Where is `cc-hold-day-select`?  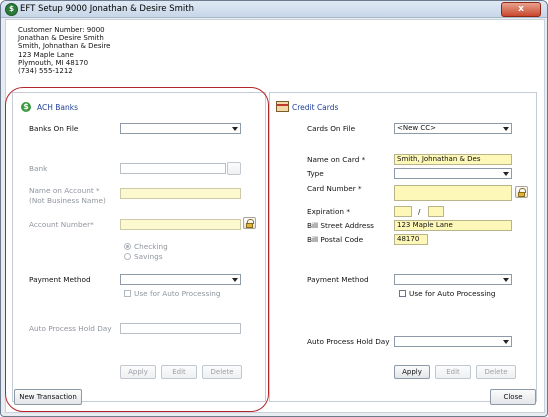 cc-hold-day-select is located at coordinates (453, 341).